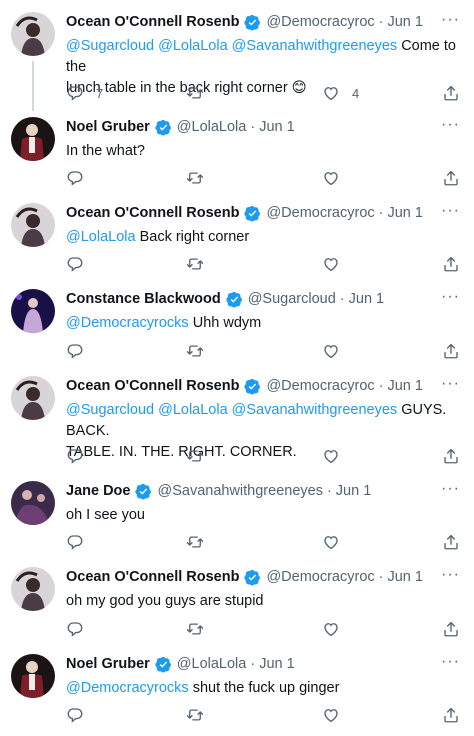 Image resolution: width=474 pixels, height=736 pixels. I want to click on like-button: 4, so click(340, 93).